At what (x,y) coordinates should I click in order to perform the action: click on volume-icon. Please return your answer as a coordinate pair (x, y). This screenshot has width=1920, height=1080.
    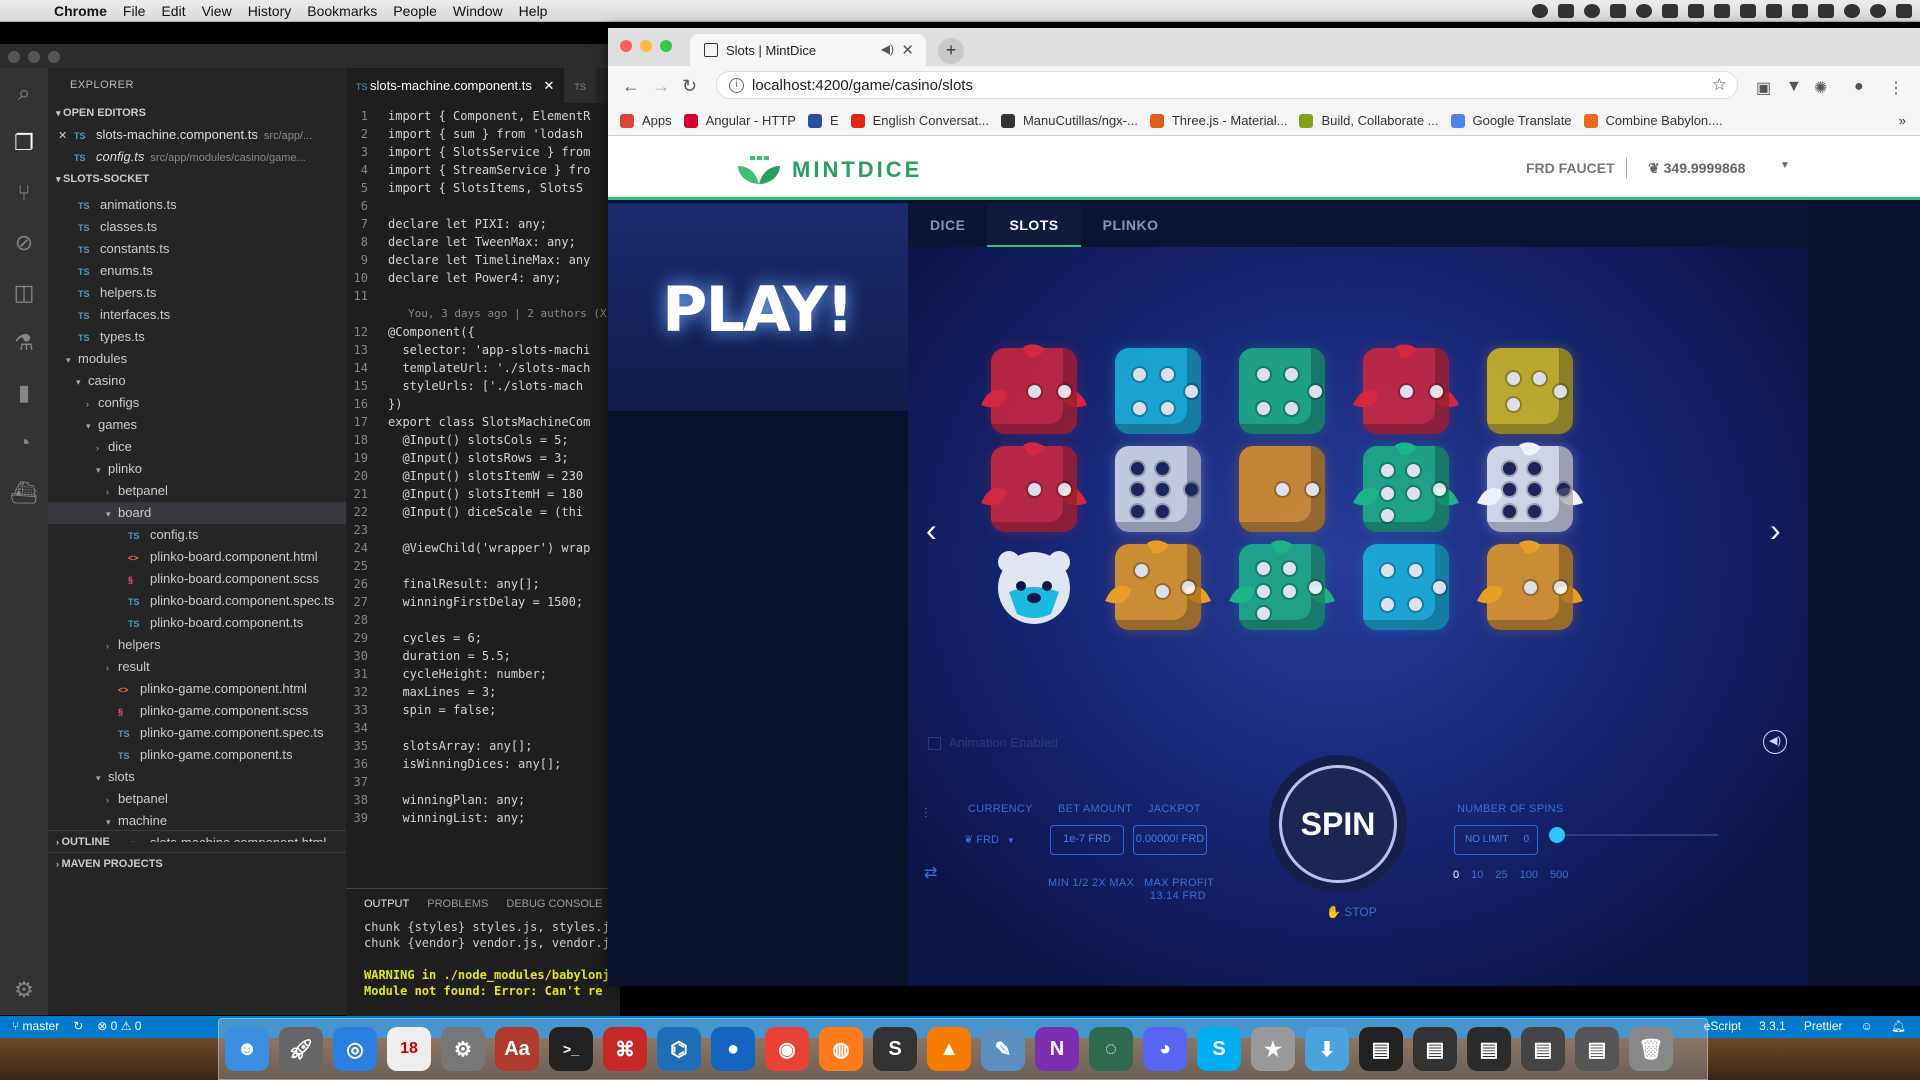
    Looking at the image, I should click on (1800, 11).